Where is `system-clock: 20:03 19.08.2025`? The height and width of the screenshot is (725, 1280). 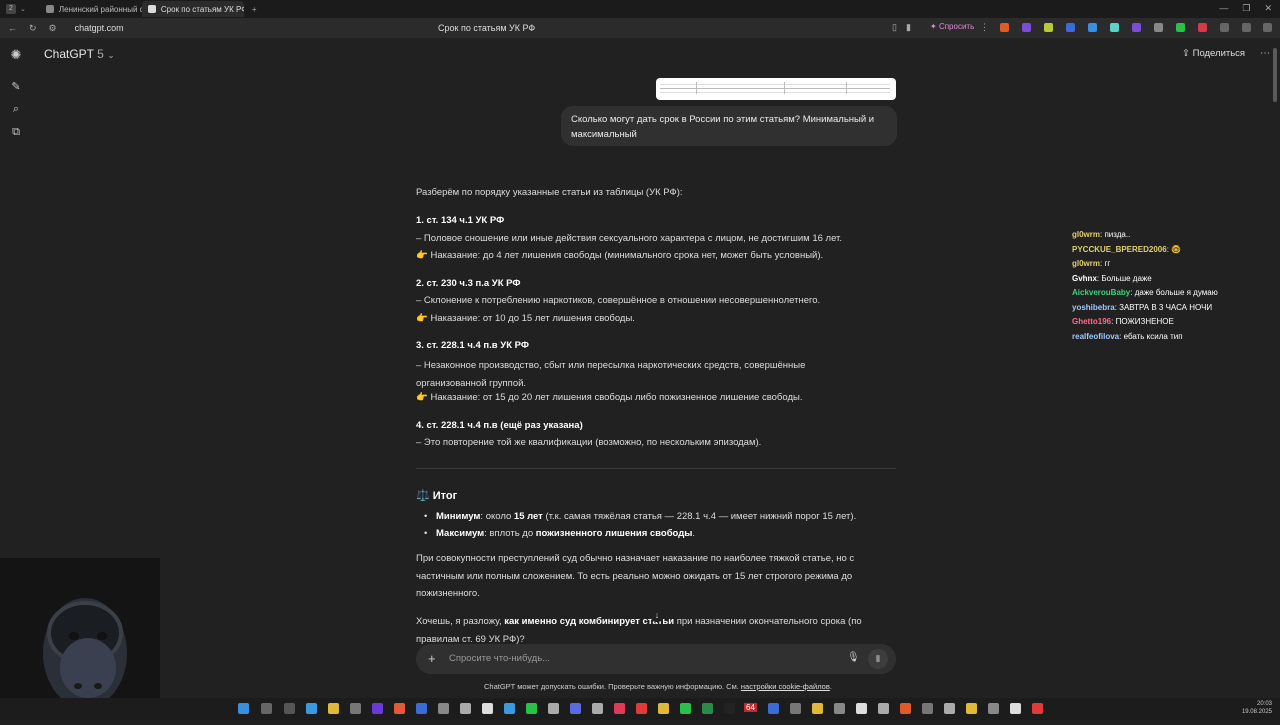 system-clock: 20:03 19.08.2025 is located at coordinates (1257, 708).